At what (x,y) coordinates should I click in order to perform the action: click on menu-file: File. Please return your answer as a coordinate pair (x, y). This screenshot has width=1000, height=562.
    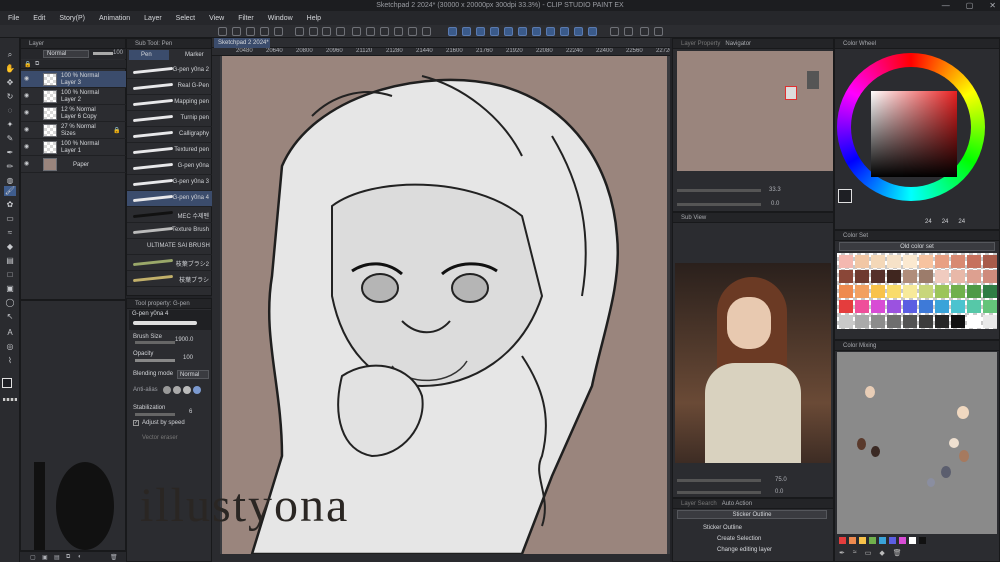
    Looking at the image, I should click on (13, 18).